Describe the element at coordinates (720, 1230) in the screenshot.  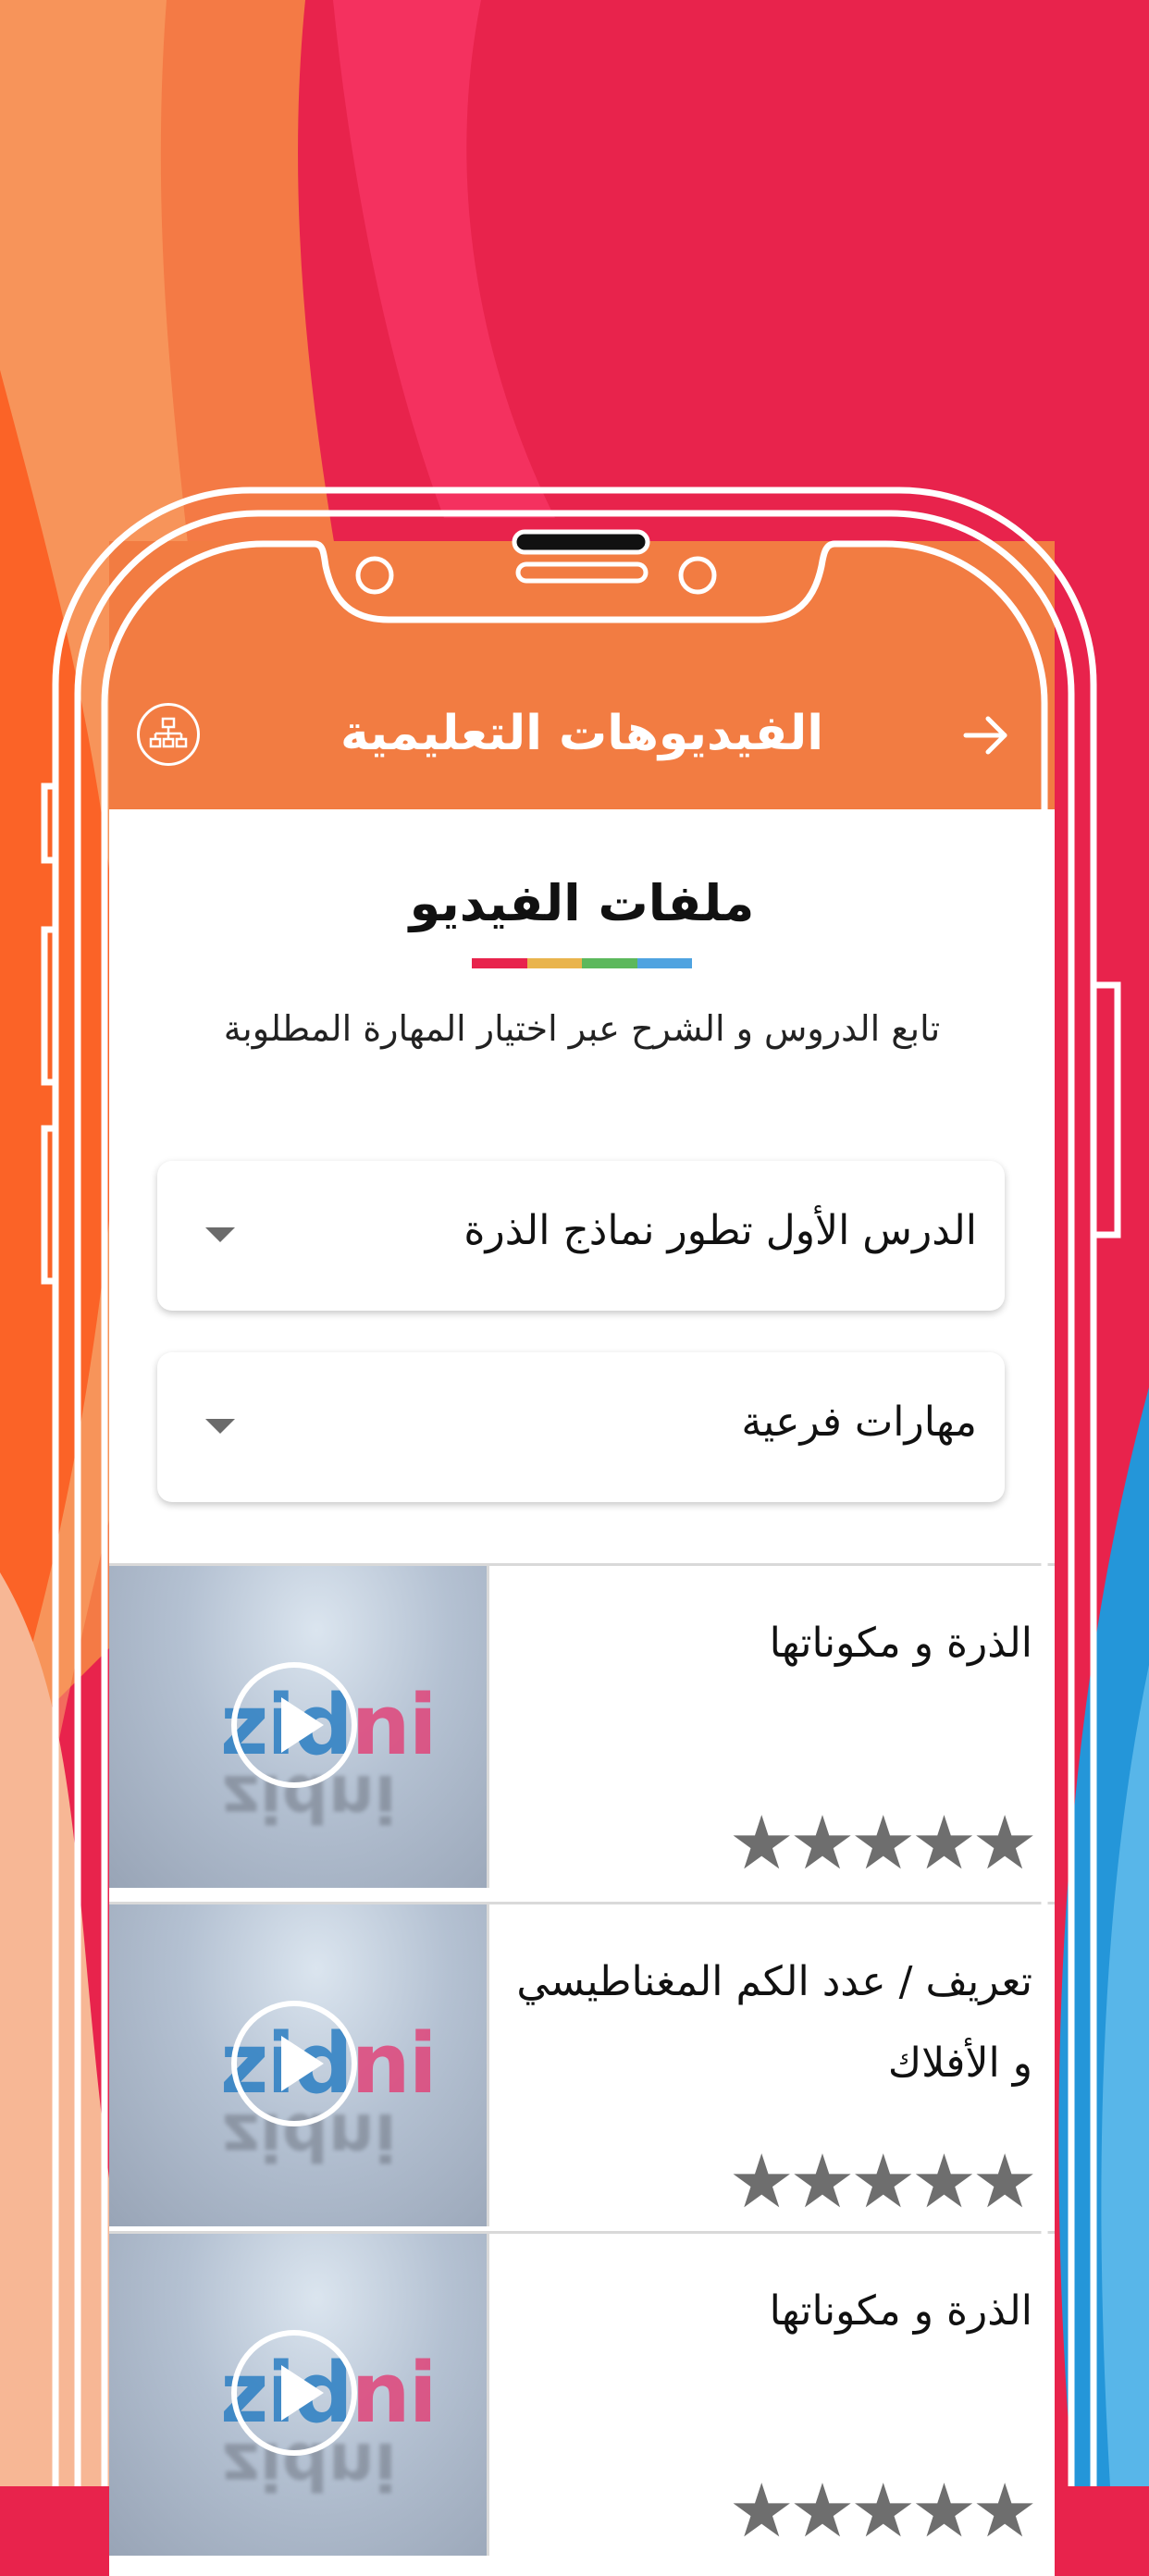
I see `lesson-dropdown-value: الدرس الأول تطور نماذج الذرة` at that location.